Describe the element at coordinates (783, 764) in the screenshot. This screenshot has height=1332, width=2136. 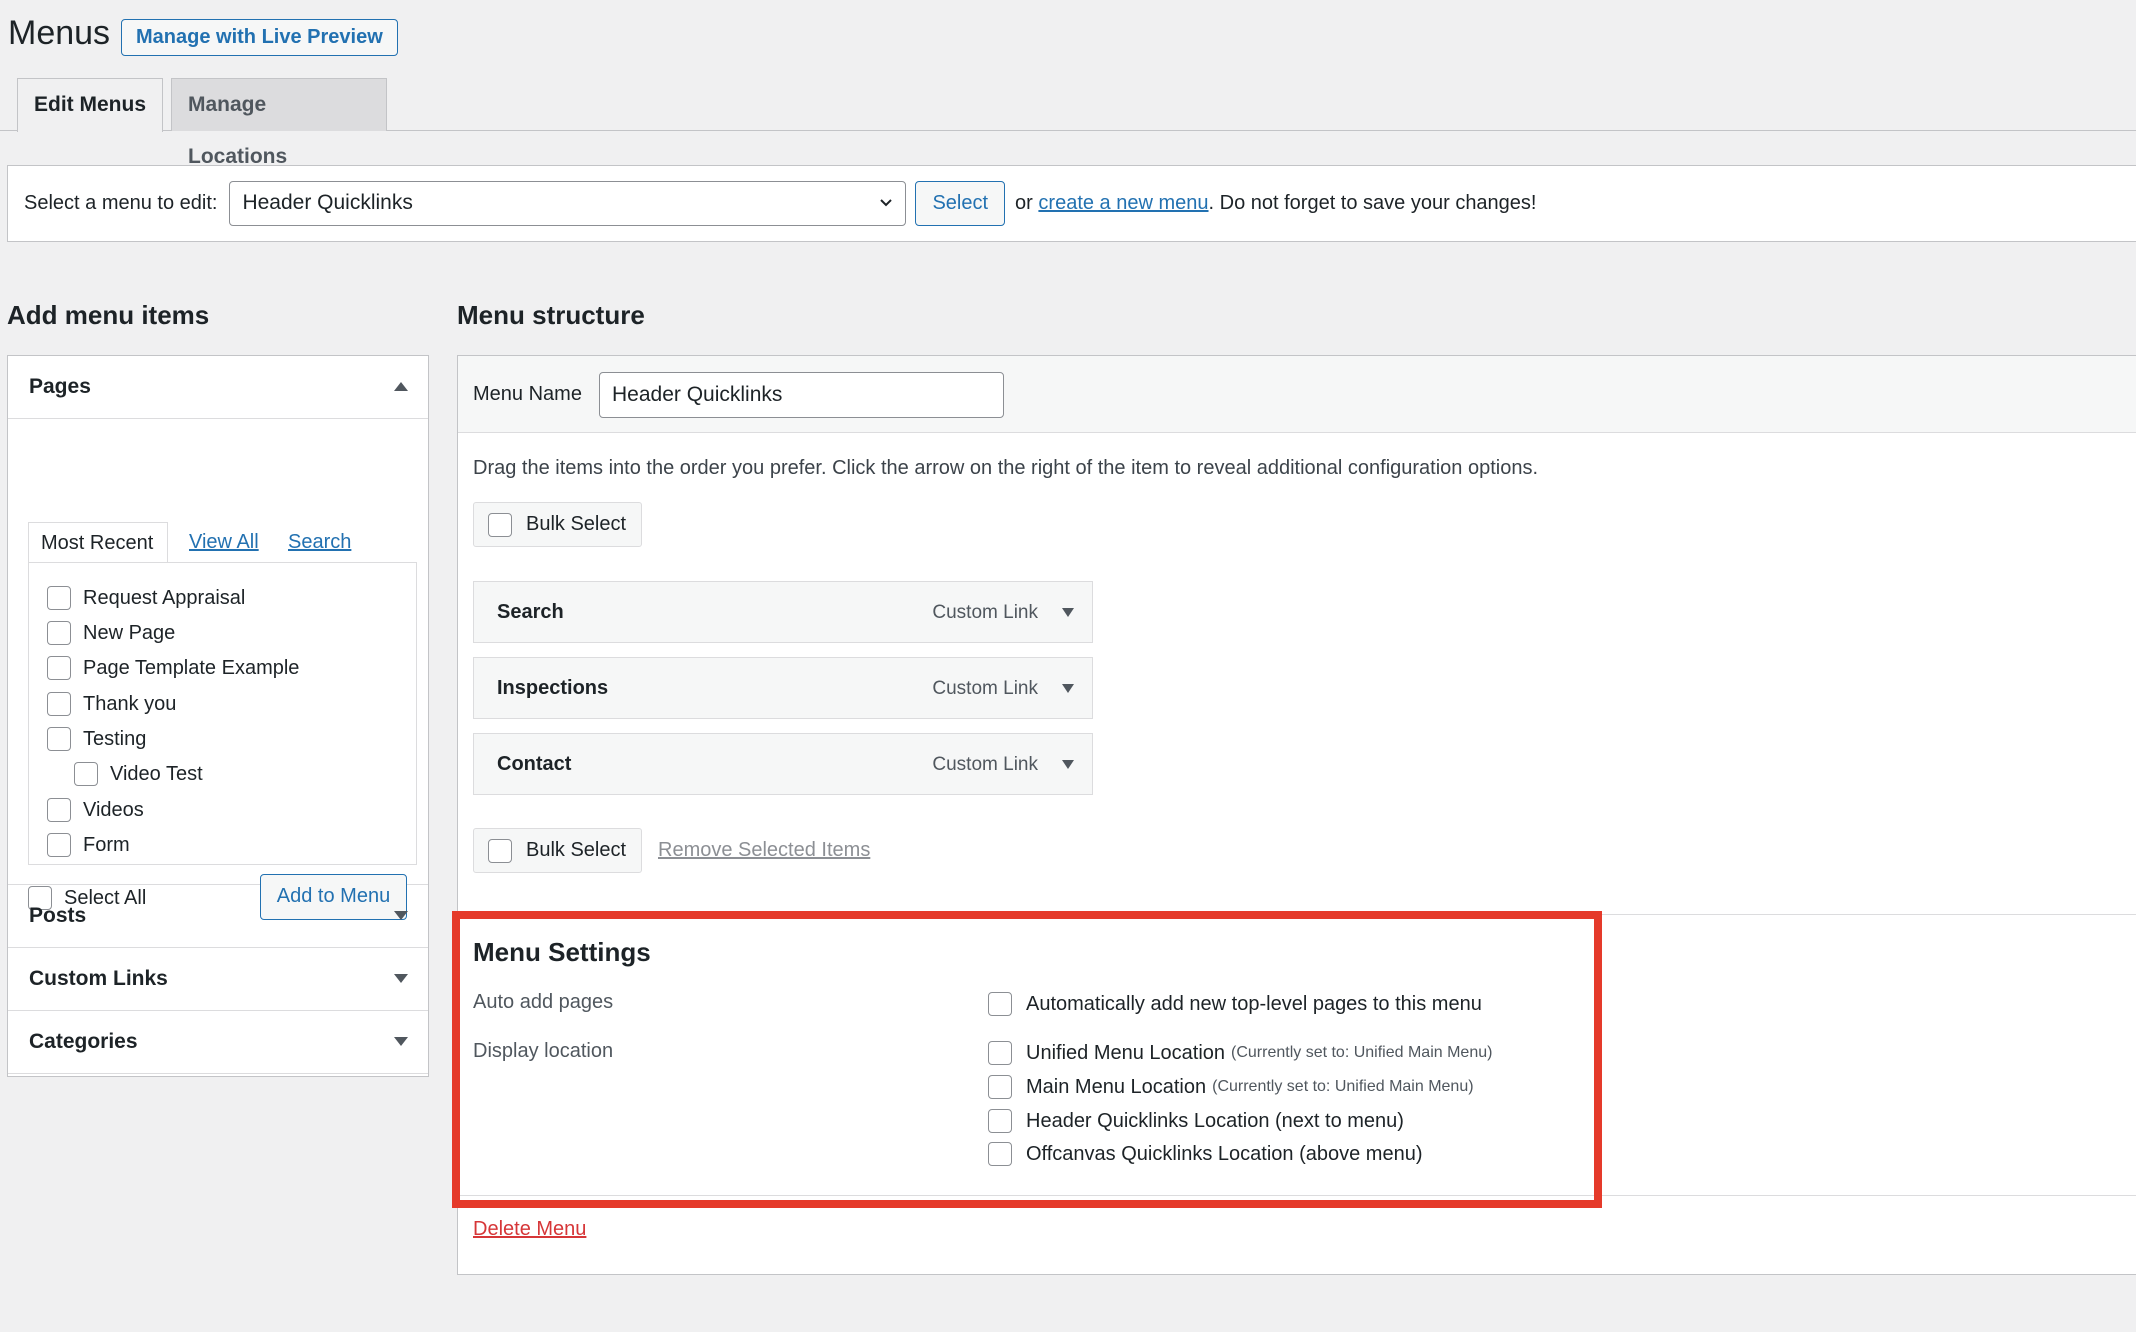
I see `menu-item-contact: Contact Custom Link` at that location.